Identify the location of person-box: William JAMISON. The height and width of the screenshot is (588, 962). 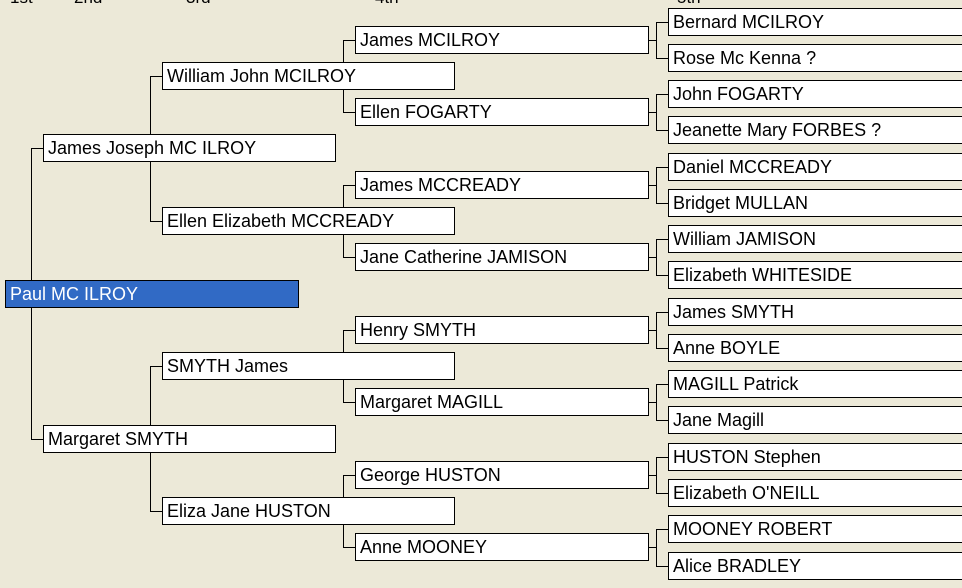
(815, 239).